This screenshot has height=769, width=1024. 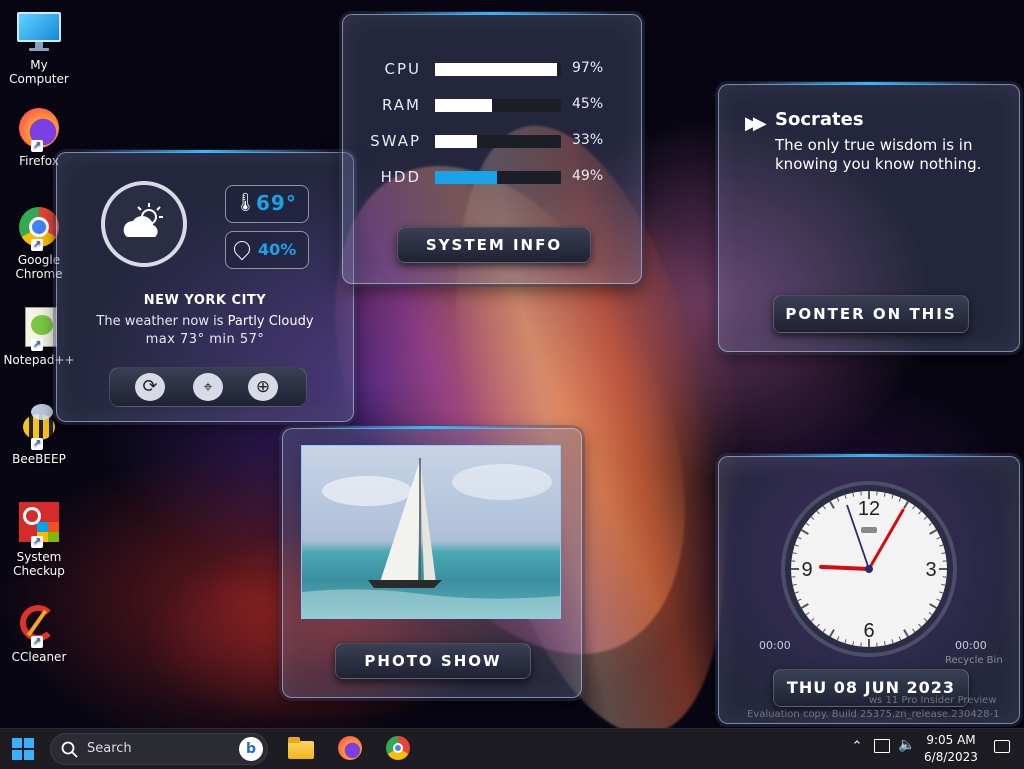 What do you see at coordinates (806, 570) in the screenshot?
I see `clock-number-9: 9` at bounding box center [806, 570].